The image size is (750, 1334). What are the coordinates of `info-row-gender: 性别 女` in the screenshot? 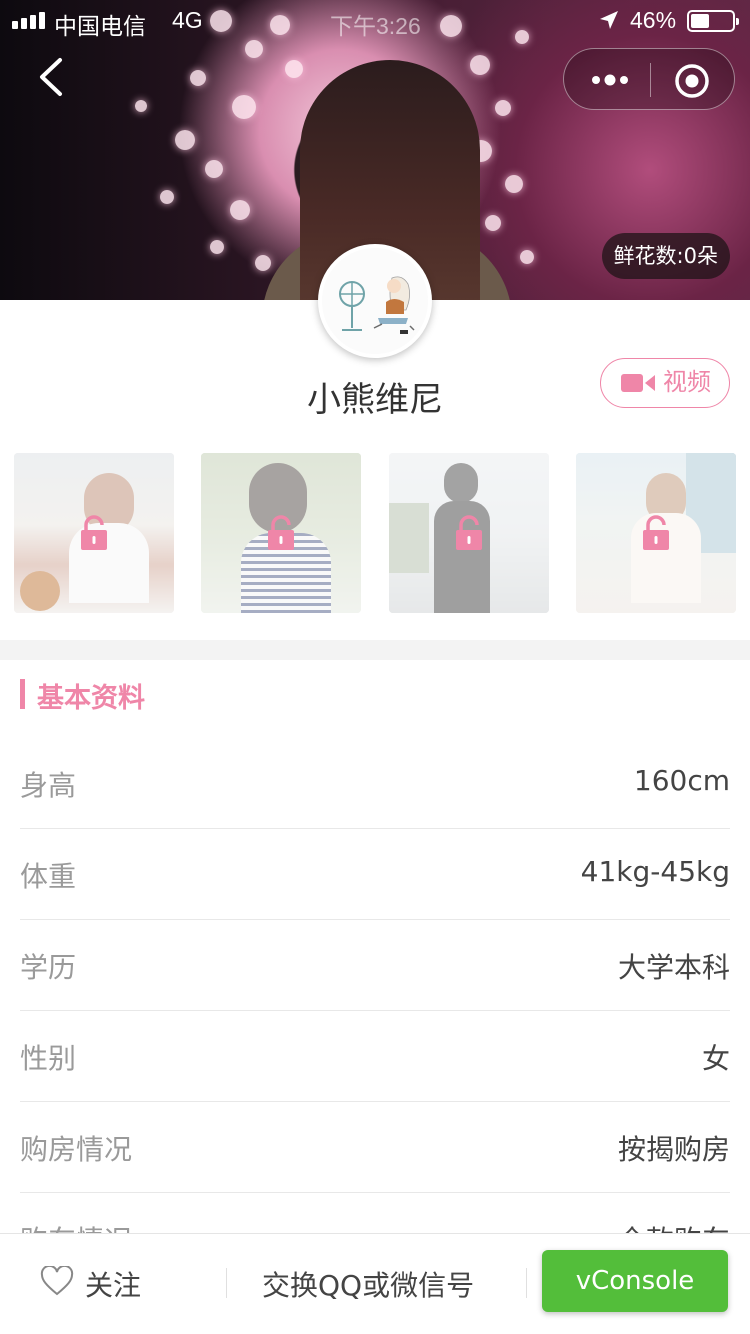 It's located at (375, 1056).